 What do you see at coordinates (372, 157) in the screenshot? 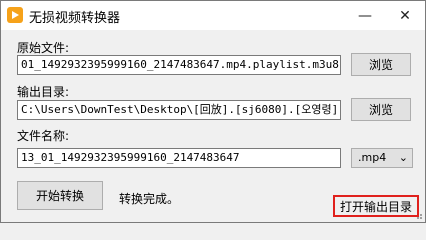
I see `format-select-value: .mp4` at bounding box center [372, 157].